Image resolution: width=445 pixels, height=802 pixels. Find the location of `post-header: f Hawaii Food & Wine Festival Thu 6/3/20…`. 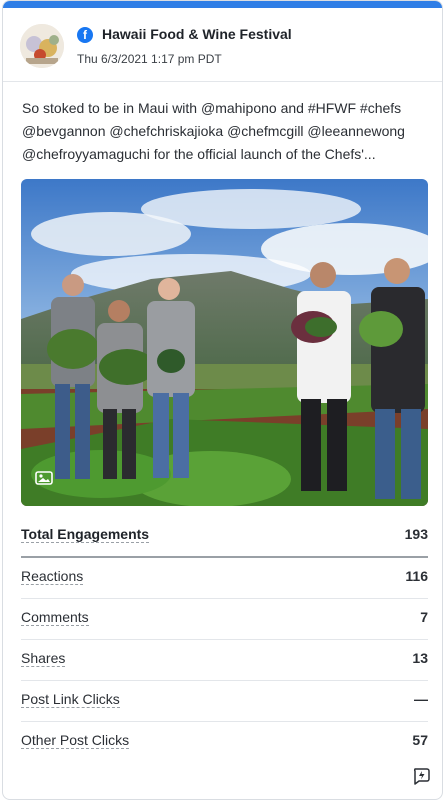

post-header: f Hawaii Food & Wine Festival Thu 6/3/20… is located at coordinates (222, 45).